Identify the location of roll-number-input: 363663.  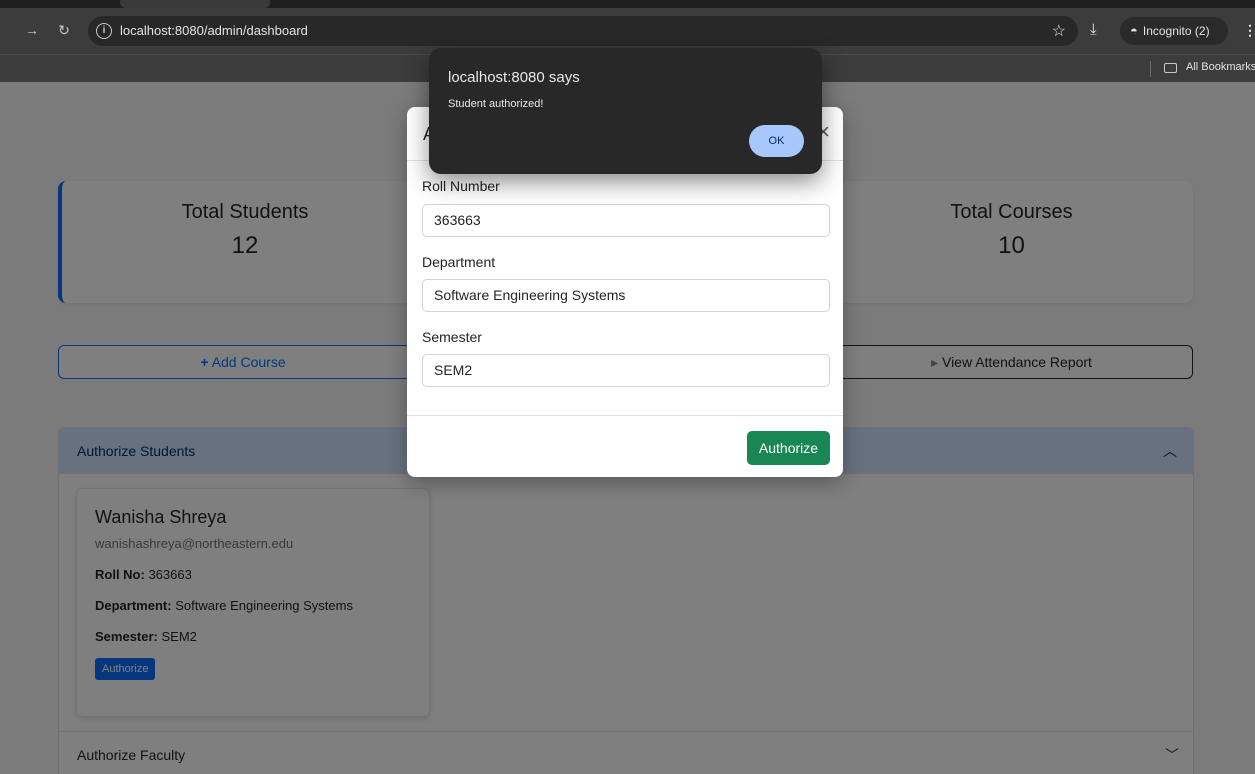
(626, 220).